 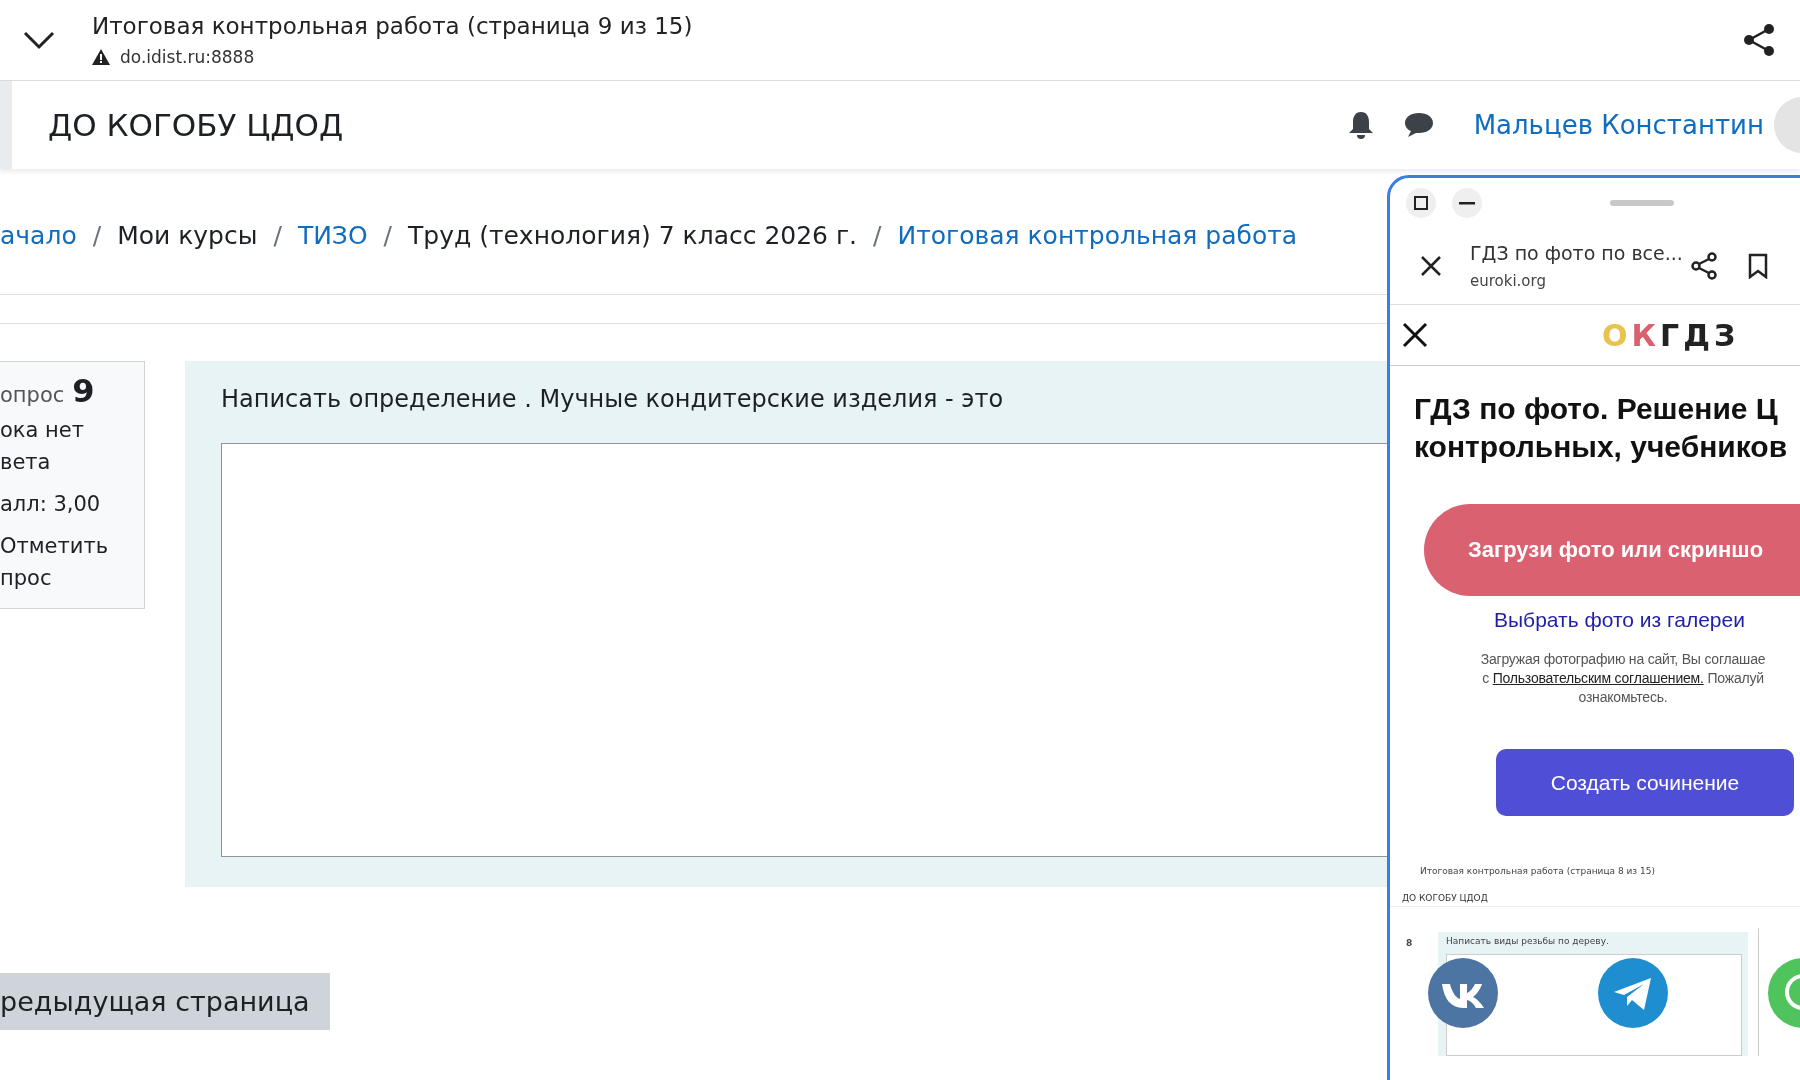 What do you see at coordinates (1360, 125) in the screenshot?
I see `bell-icon` at bounding box center [1360, 125].